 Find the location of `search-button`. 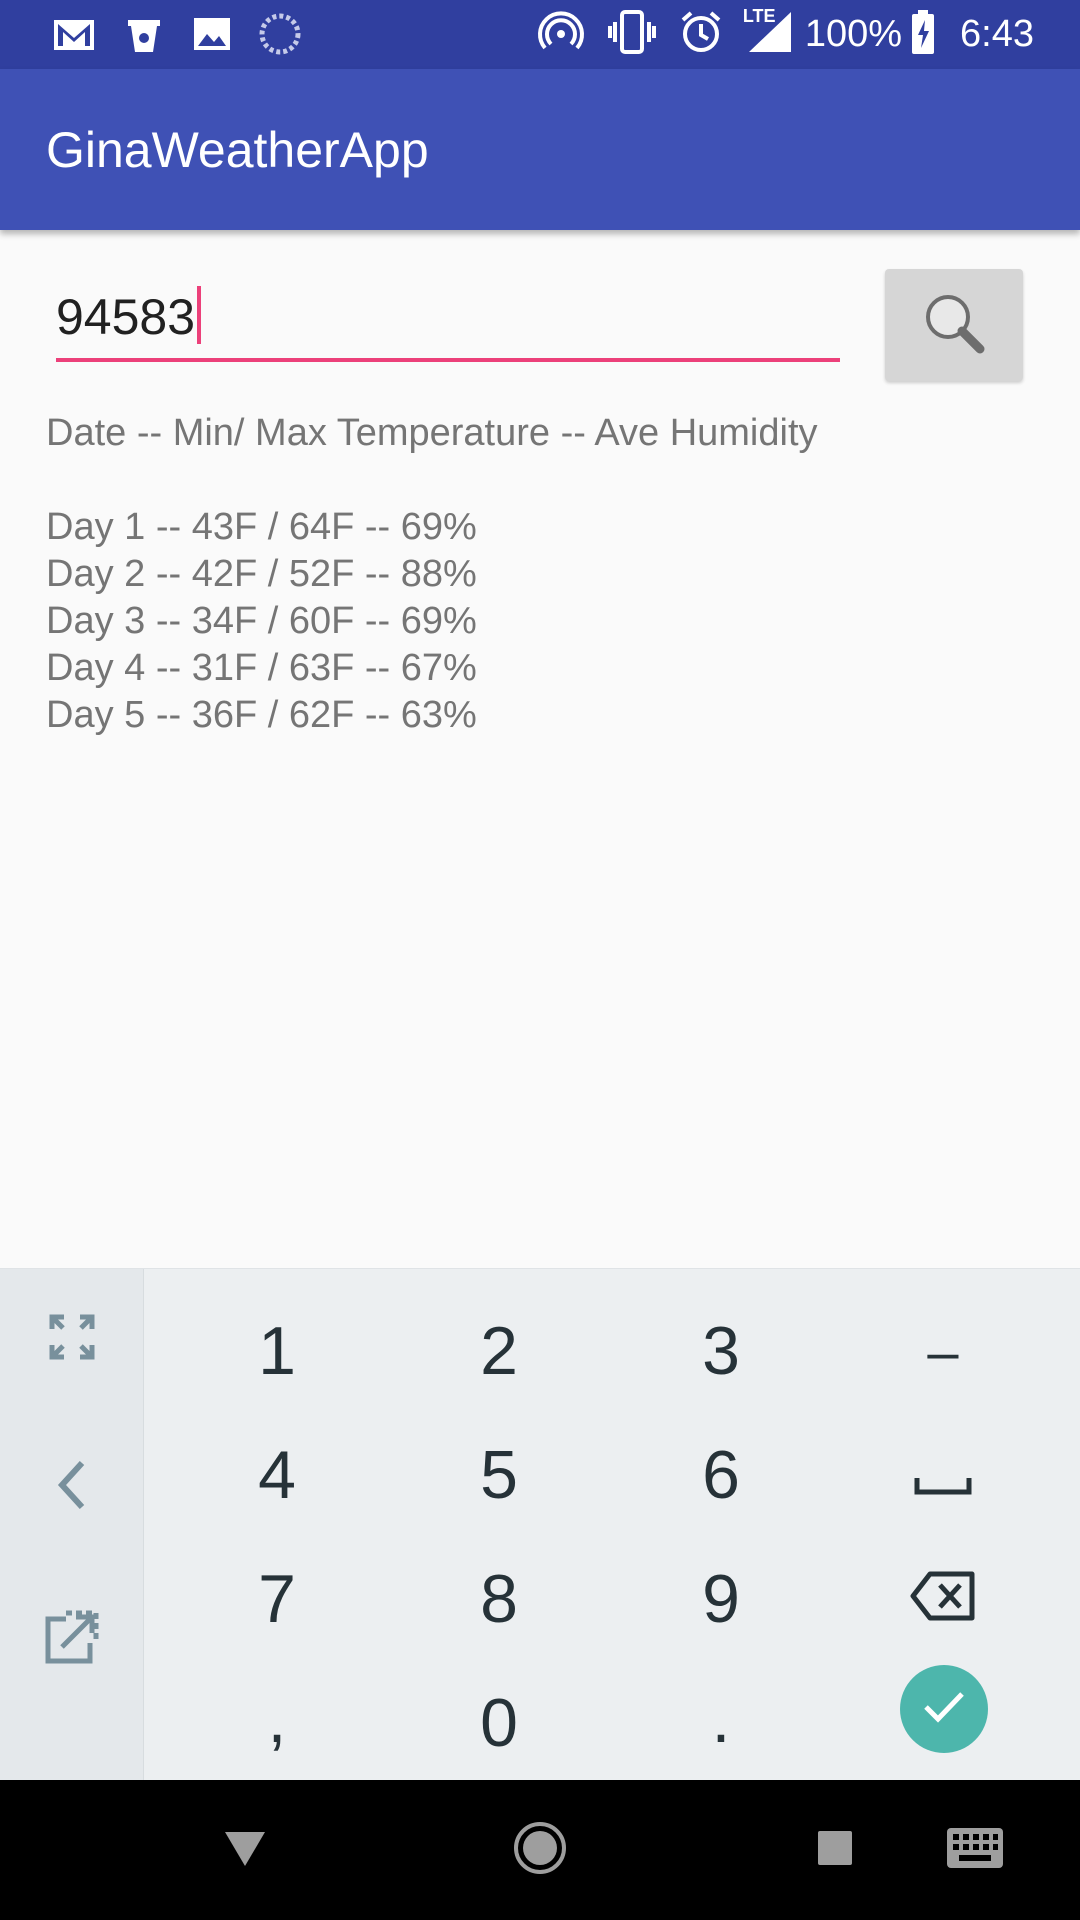

search-button is located at coordinates (954, 325).